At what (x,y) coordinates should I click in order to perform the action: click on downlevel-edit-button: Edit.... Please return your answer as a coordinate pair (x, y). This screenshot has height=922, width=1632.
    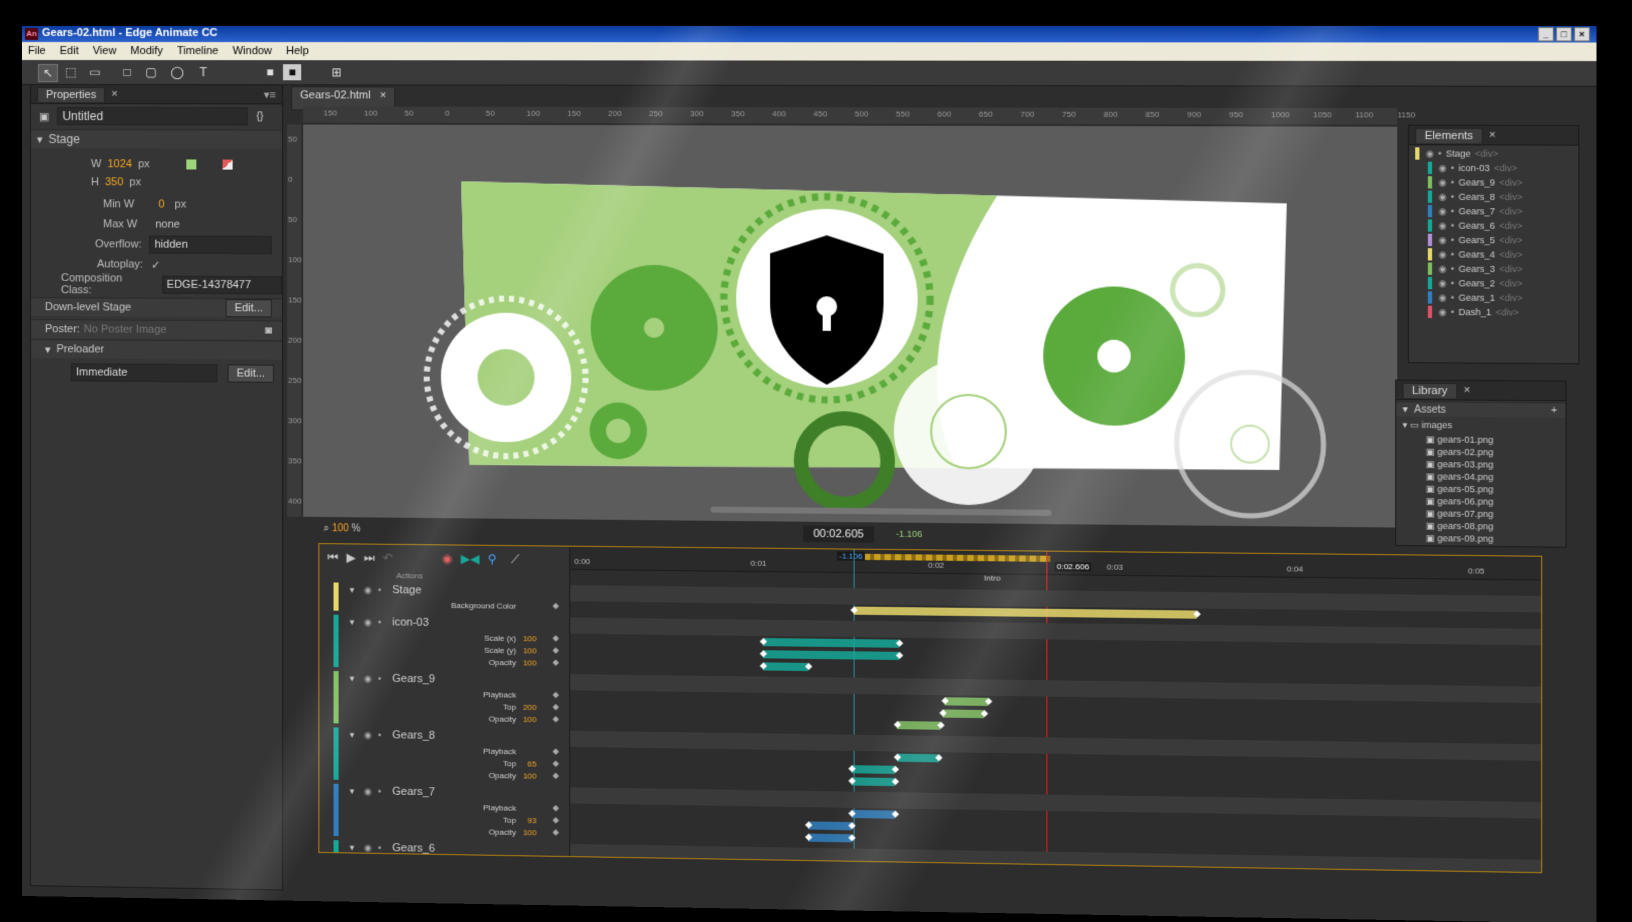
    Looking at the image, I should click on (248, 308).